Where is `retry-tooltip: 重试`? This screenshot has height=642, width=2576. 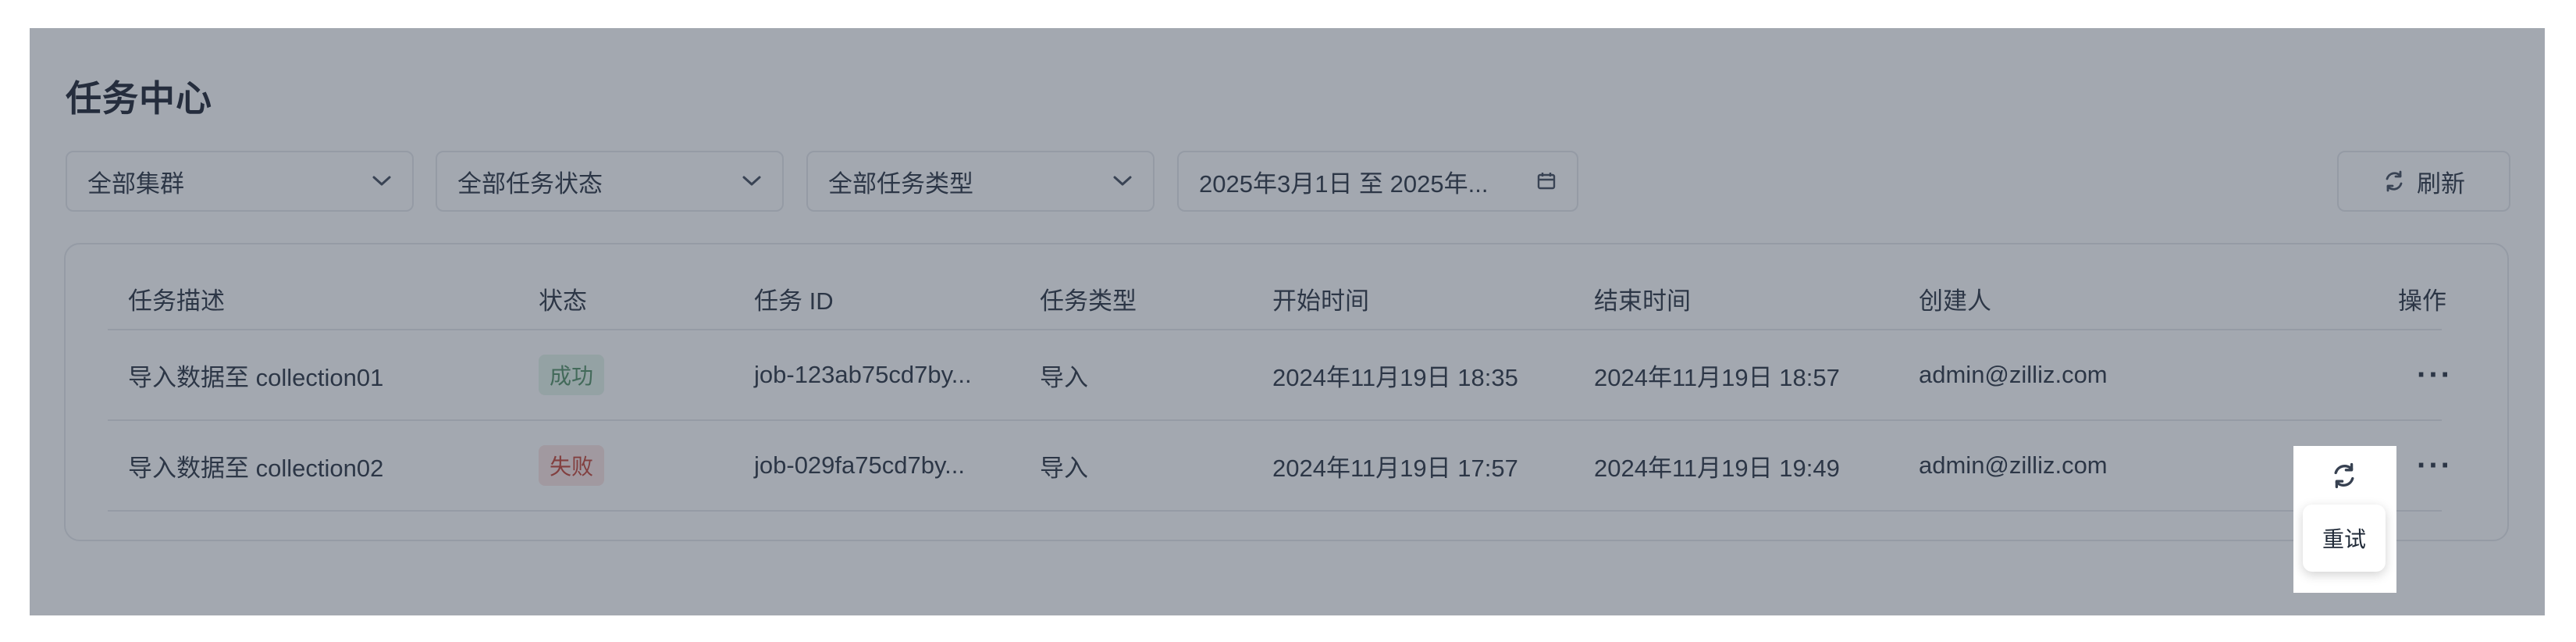 retry-tooltip: 重试 is located at coordinates (2344, 538).